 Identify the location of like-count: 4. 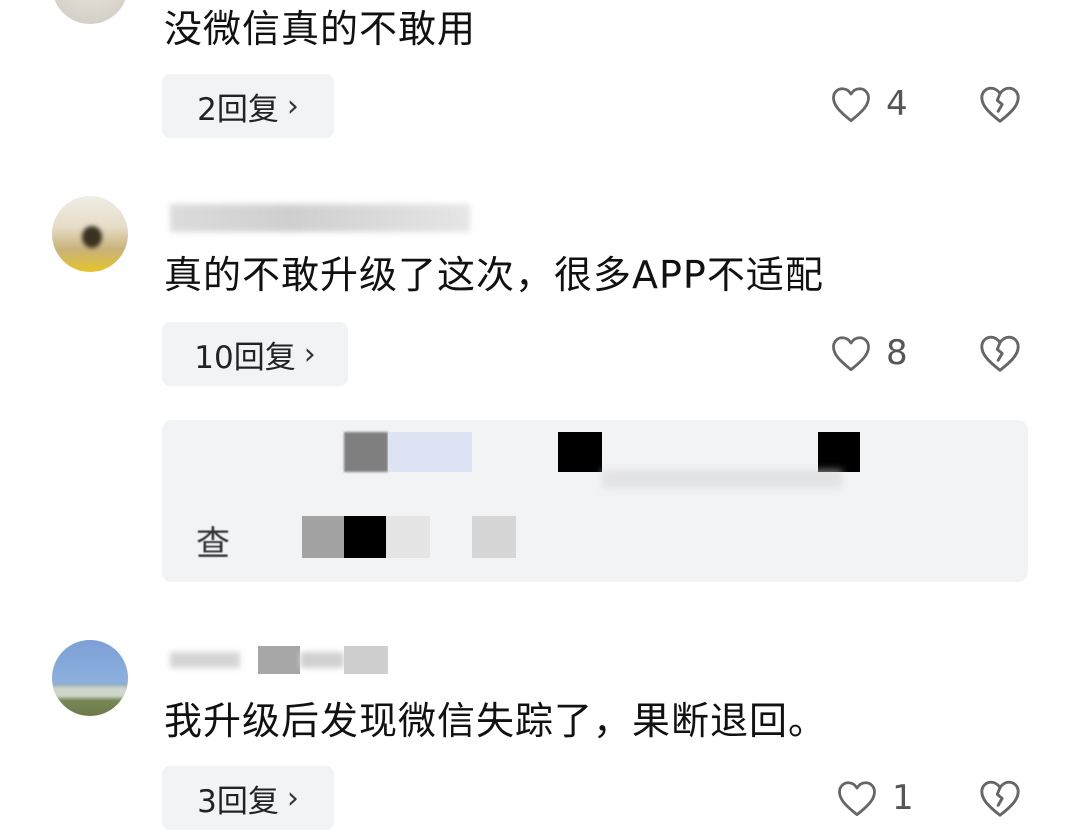
(897, 104).